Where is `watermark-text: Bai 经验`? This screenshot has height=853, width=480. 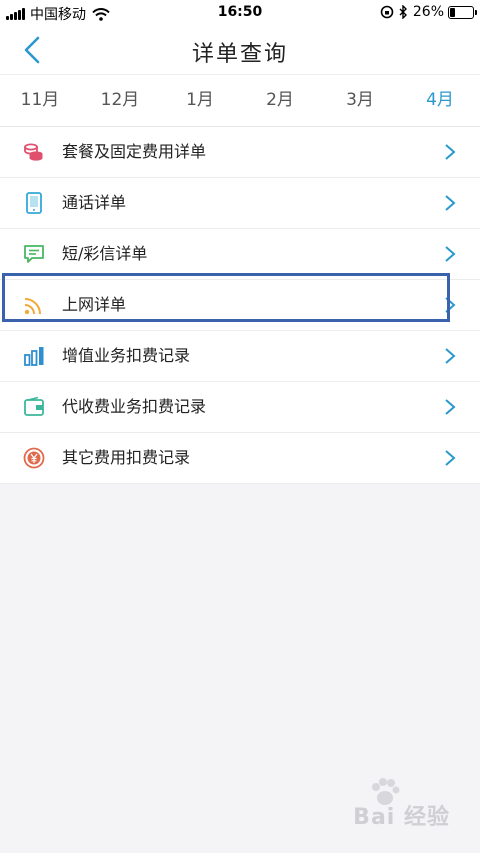 watermark-text: Bai 经验 is located at coordinates (401, 817).